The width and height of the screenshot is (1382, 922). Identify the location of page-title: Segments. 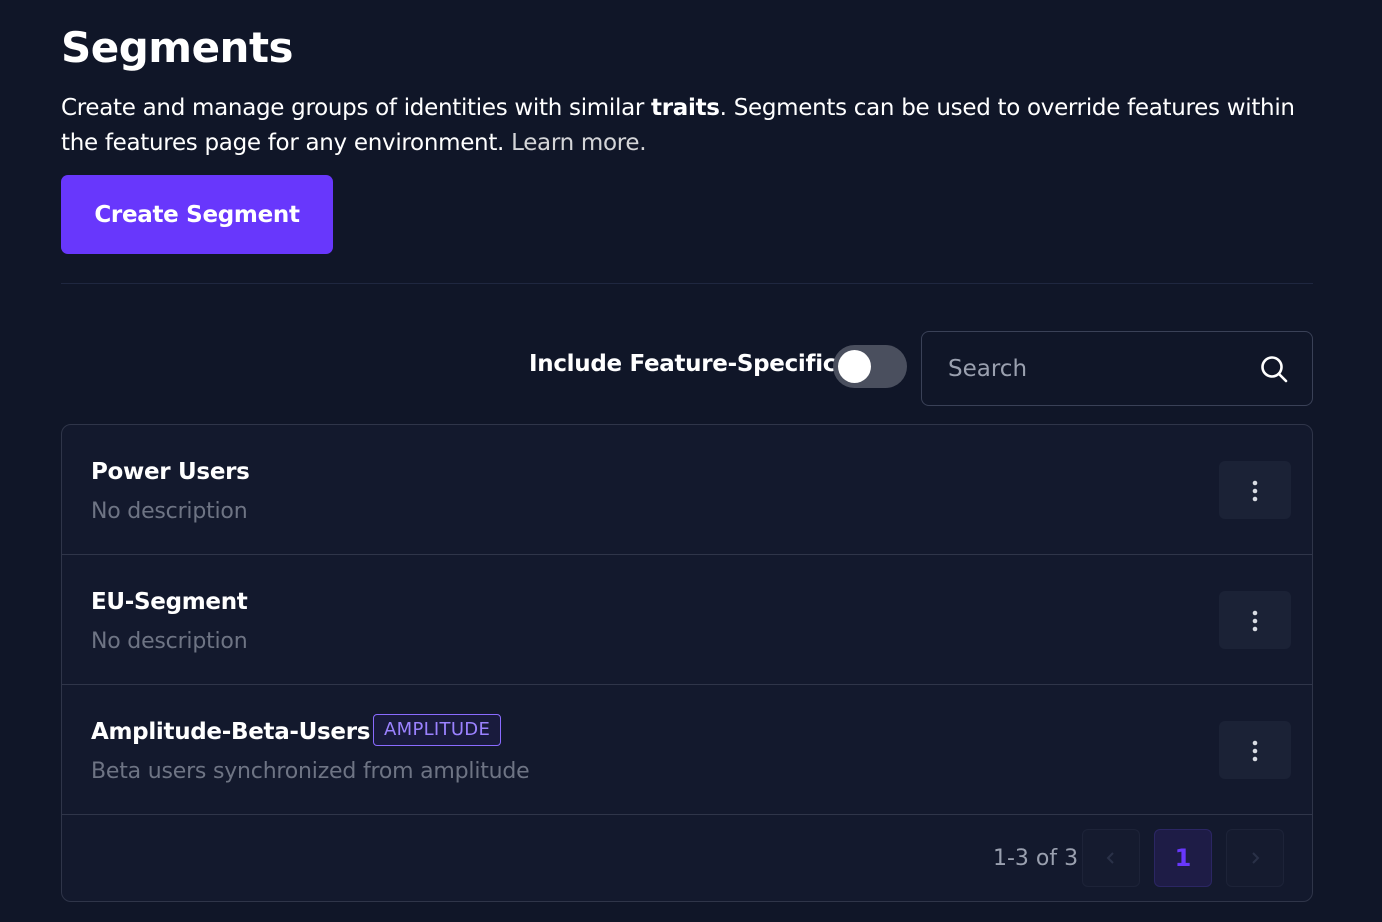
(177, 47).